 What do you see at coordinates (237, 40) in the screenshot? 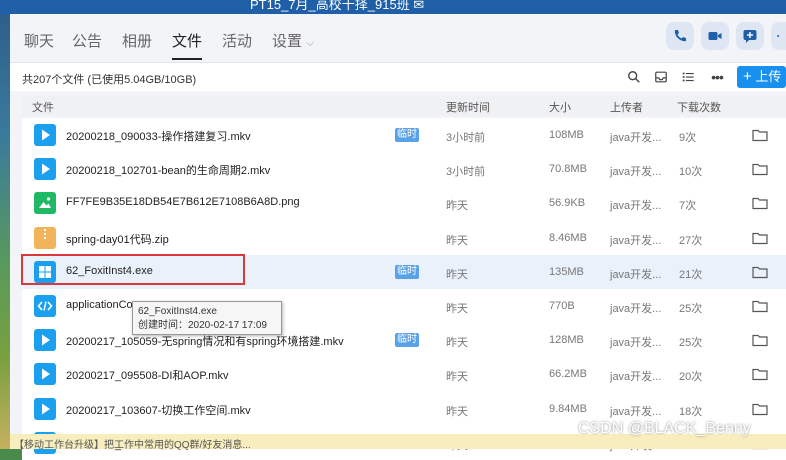
I see `tab-activity: 活动` at bounding box center [237, 40].